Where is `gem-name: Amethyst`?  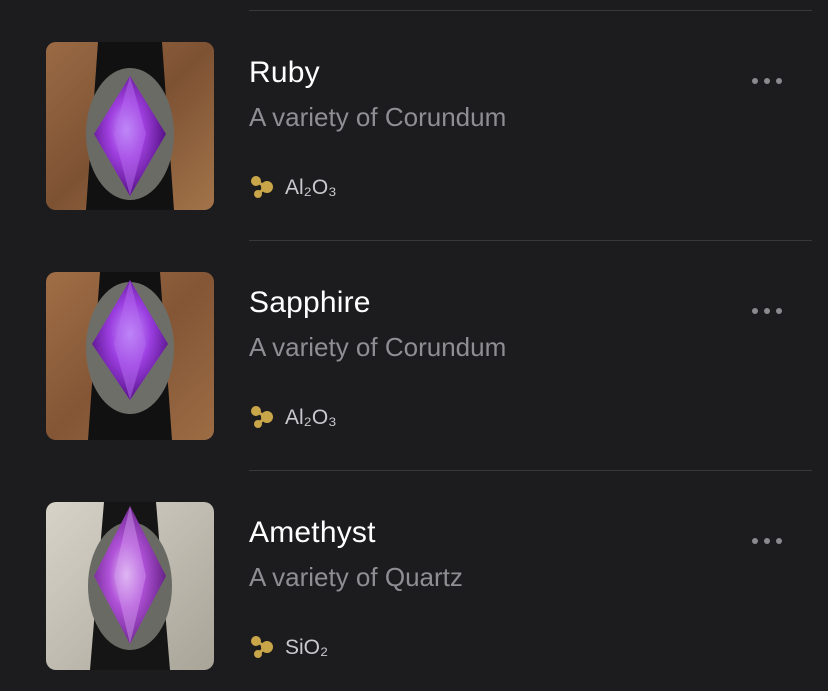
gem-name: Amethyst is located at coordinates (312, 532).